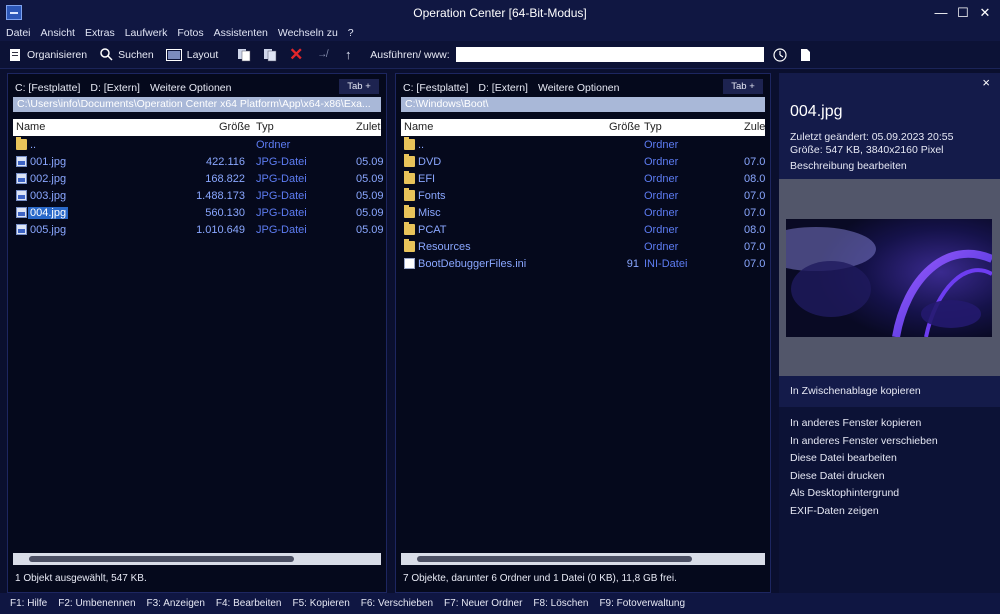 This screenshot has width=1000, height=614. Describe the element at coordinates (241, 33) in the screenshot. I see `menu-assistenten: Assistenten` at that location.